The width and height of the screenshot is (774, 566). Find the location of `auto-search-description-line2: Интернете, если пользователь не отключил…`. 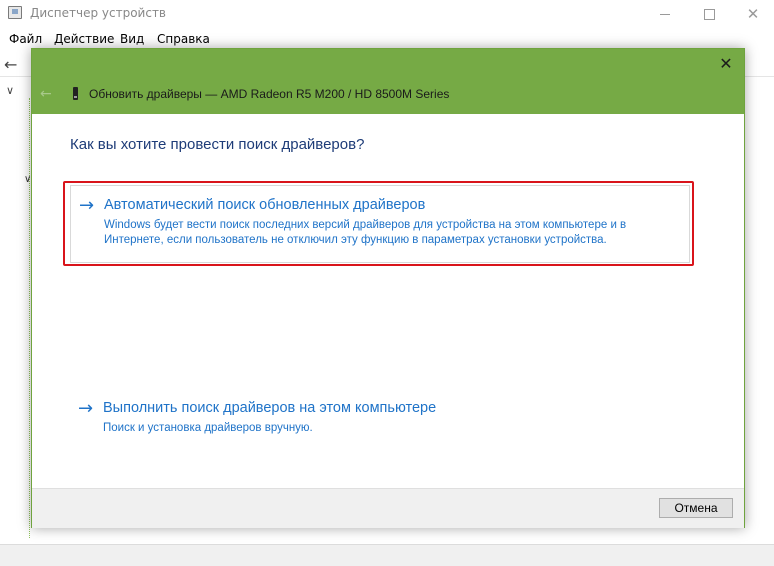

auto-search-description-line2: Интернете, если пользователь не отключил… is located at coordinates (355, 240).